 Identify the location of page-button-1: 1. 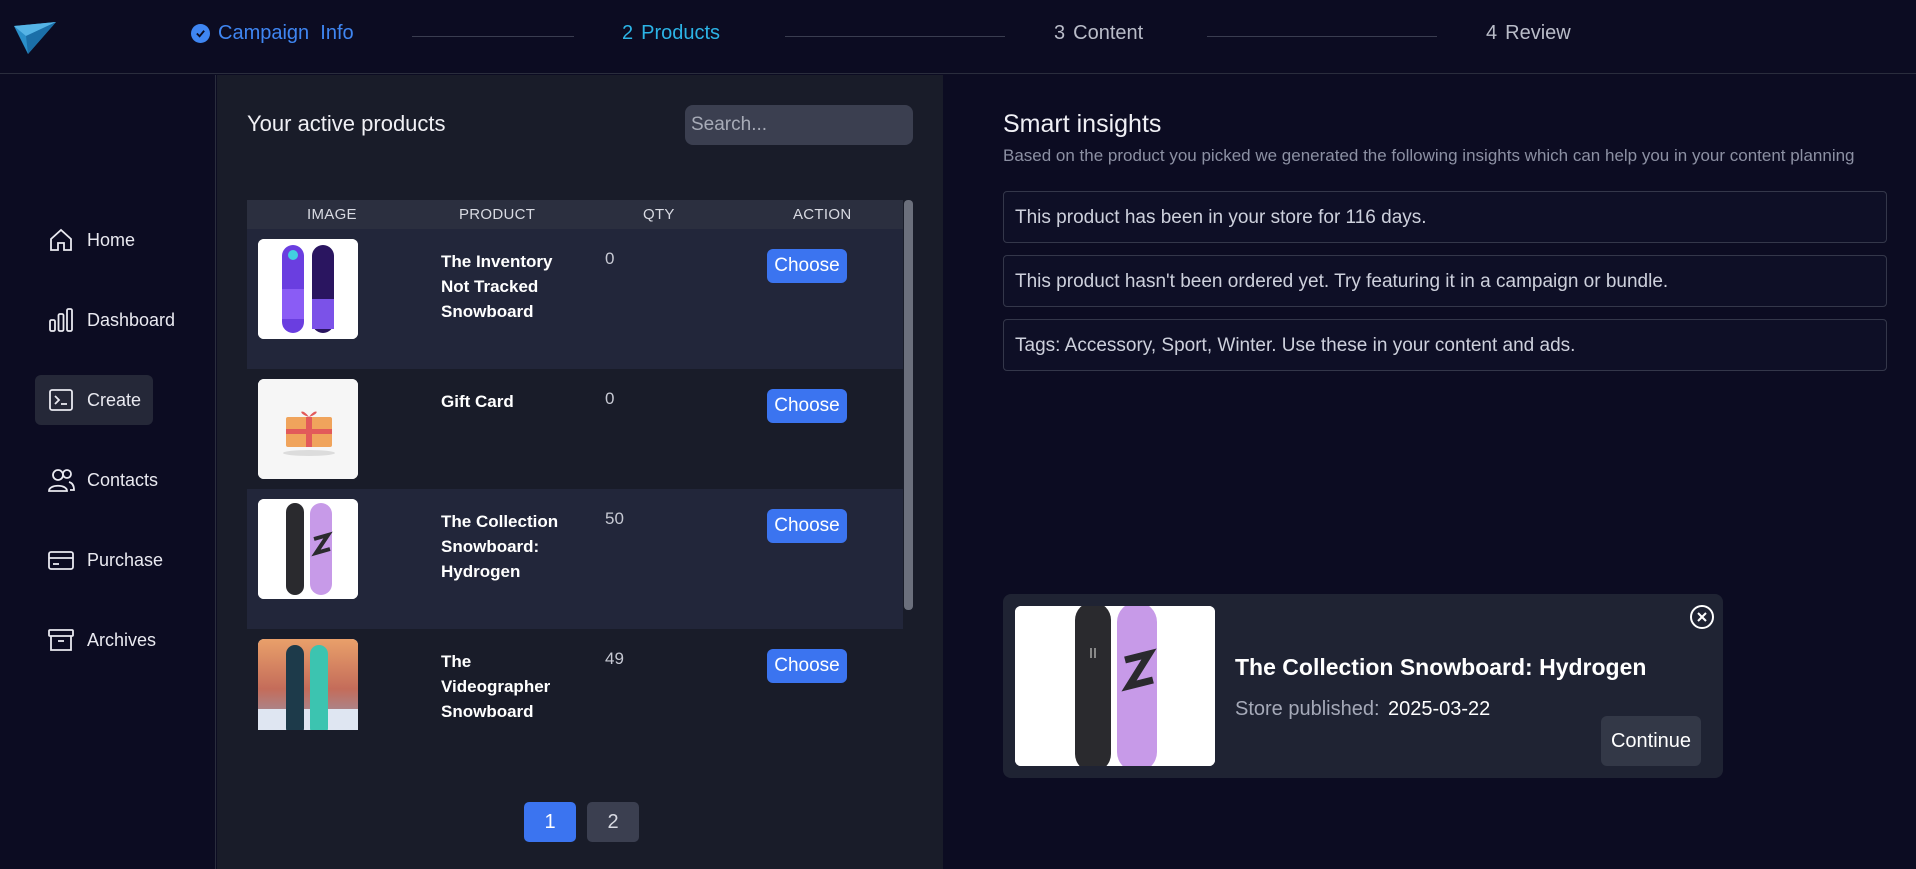
(550, 822).